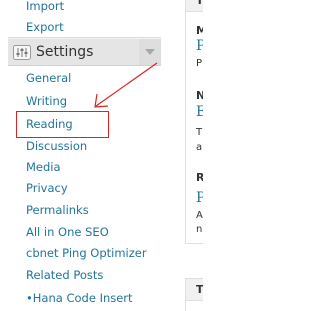 This screenshot has height=311, width=320. Describe the element at coordinates (199, 112) in the screenshot. I see `news-link-fragment: E` at that location.